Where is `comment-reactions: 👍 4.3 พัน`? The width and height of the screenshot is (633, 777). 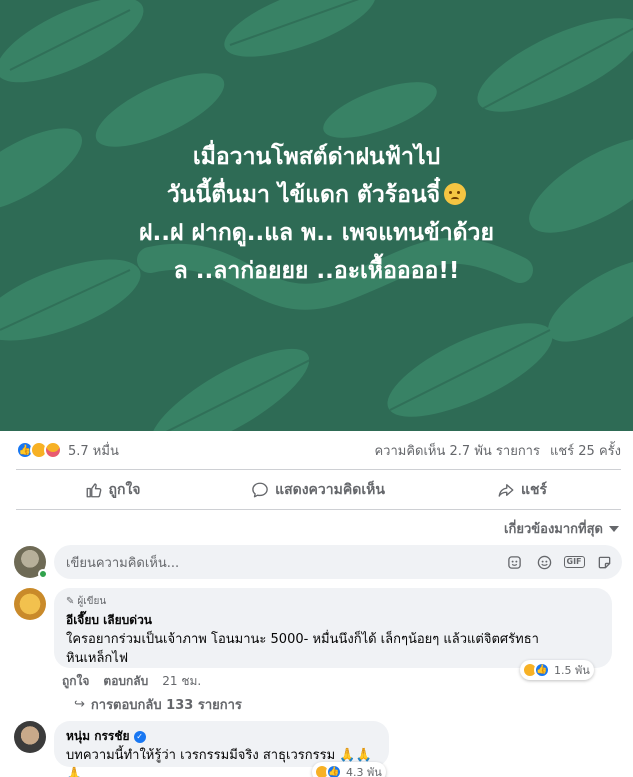 comment-reactions: 👍 4.3 พัน is located at coordinates (349, 769).